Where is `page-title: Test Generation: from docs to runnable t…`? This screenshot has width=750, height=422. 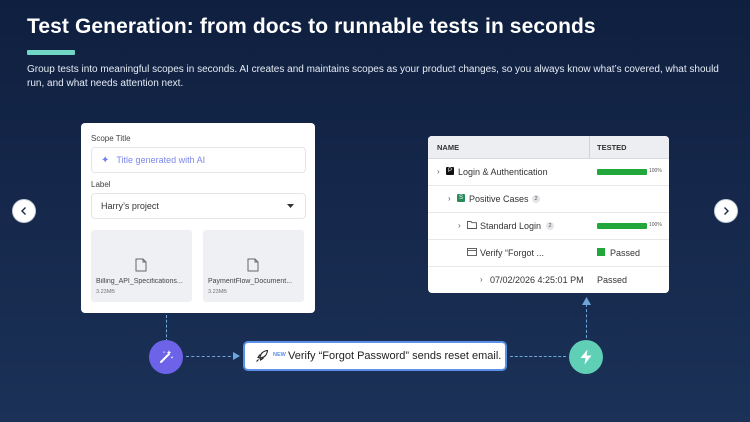
page-title: Test Generation: from docs to runnable t… is located at coordinates (311, 26).